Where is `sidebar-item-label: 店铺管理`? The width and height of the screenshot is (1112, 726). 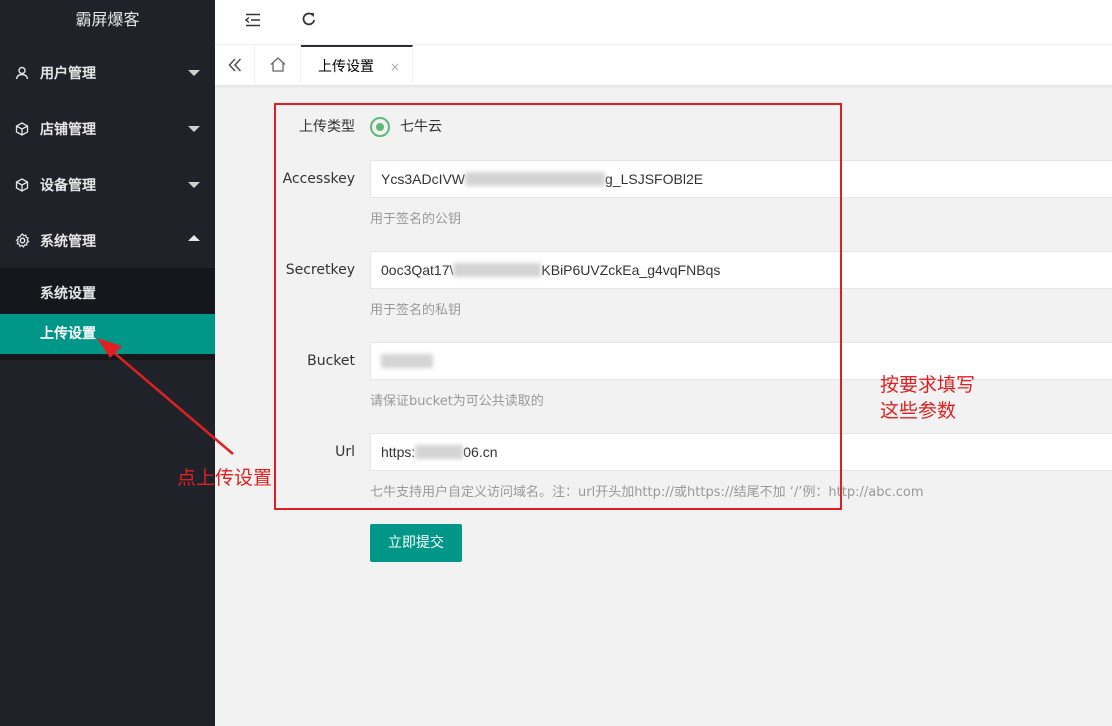
sidebar-item-label: 店铺管理 is located at coordinates (68, 130).